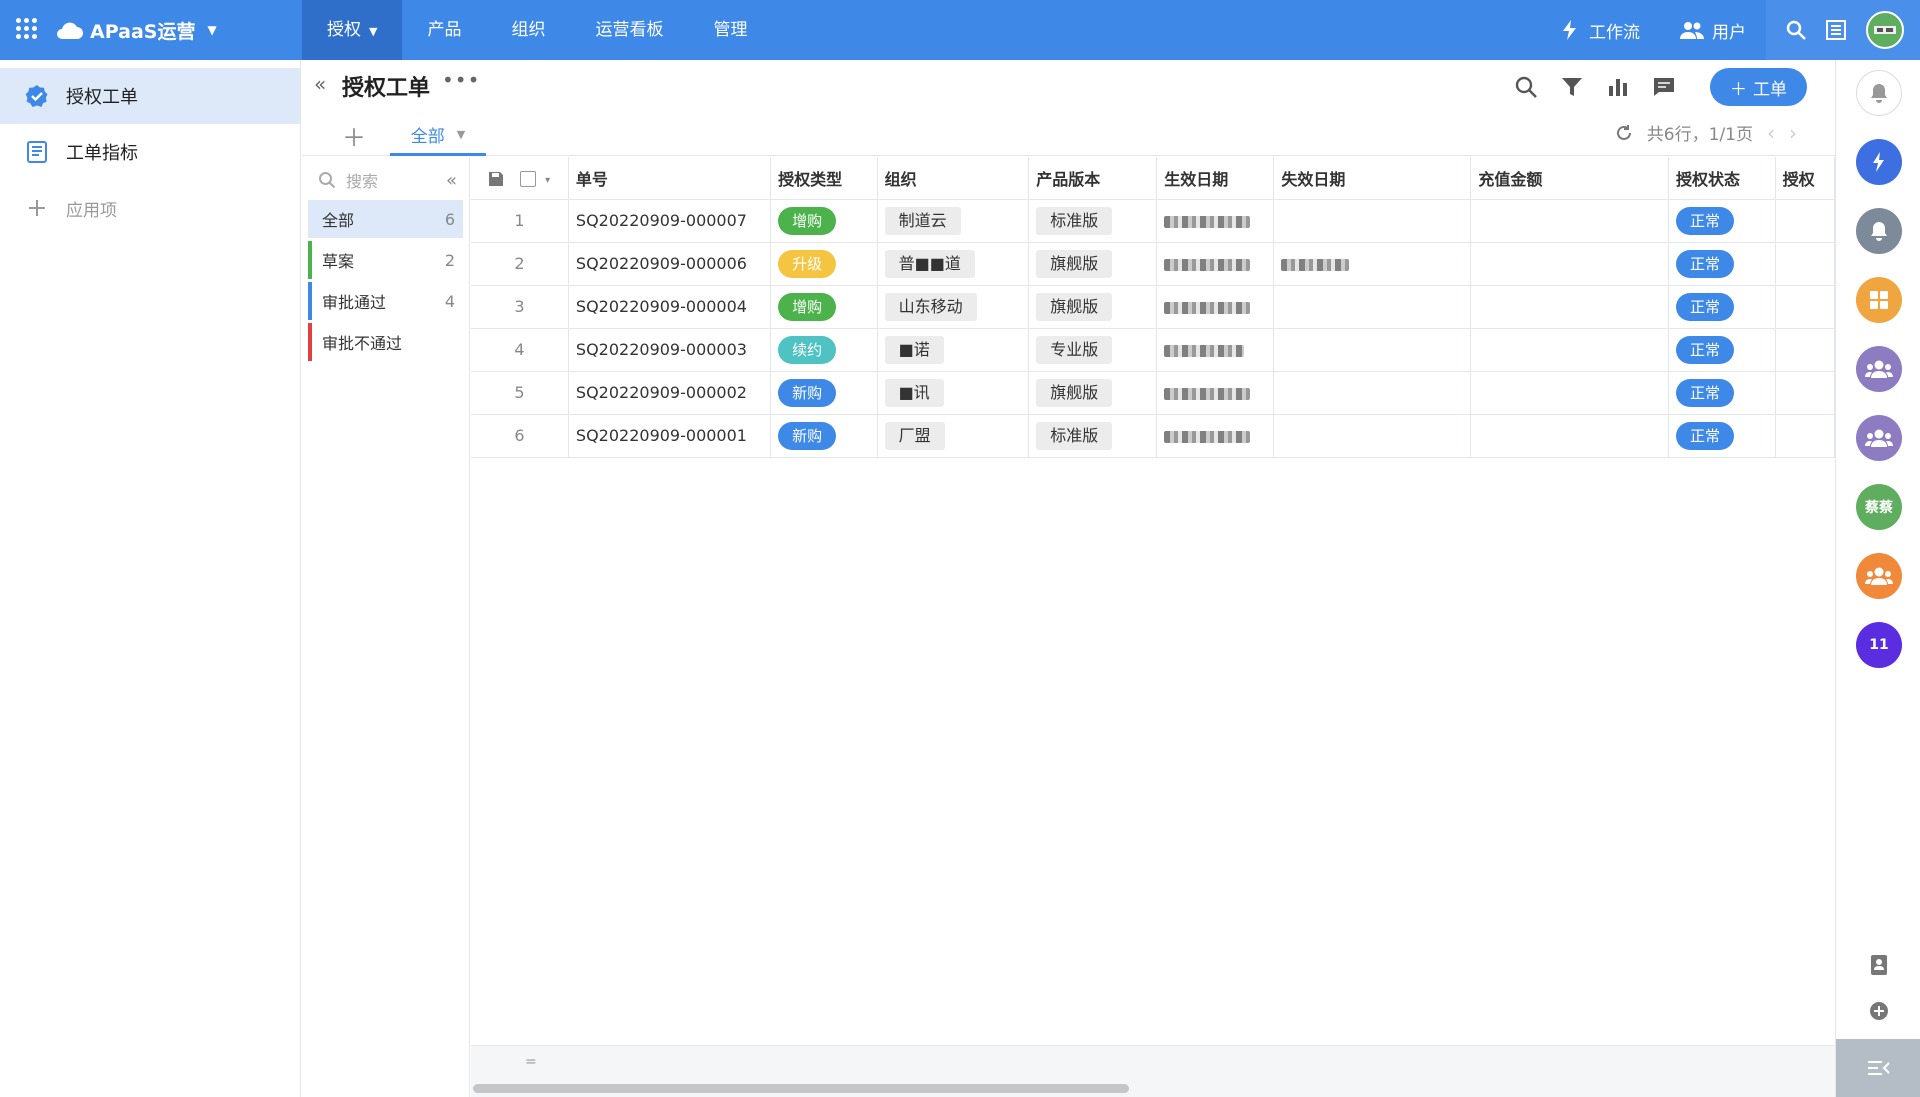 Image resolution: width=1920 pixels, height=1097 pixels. Describe the element at coordinates (385, 260) in the screenshot. I see `filter-item: 草案 2` at that location.